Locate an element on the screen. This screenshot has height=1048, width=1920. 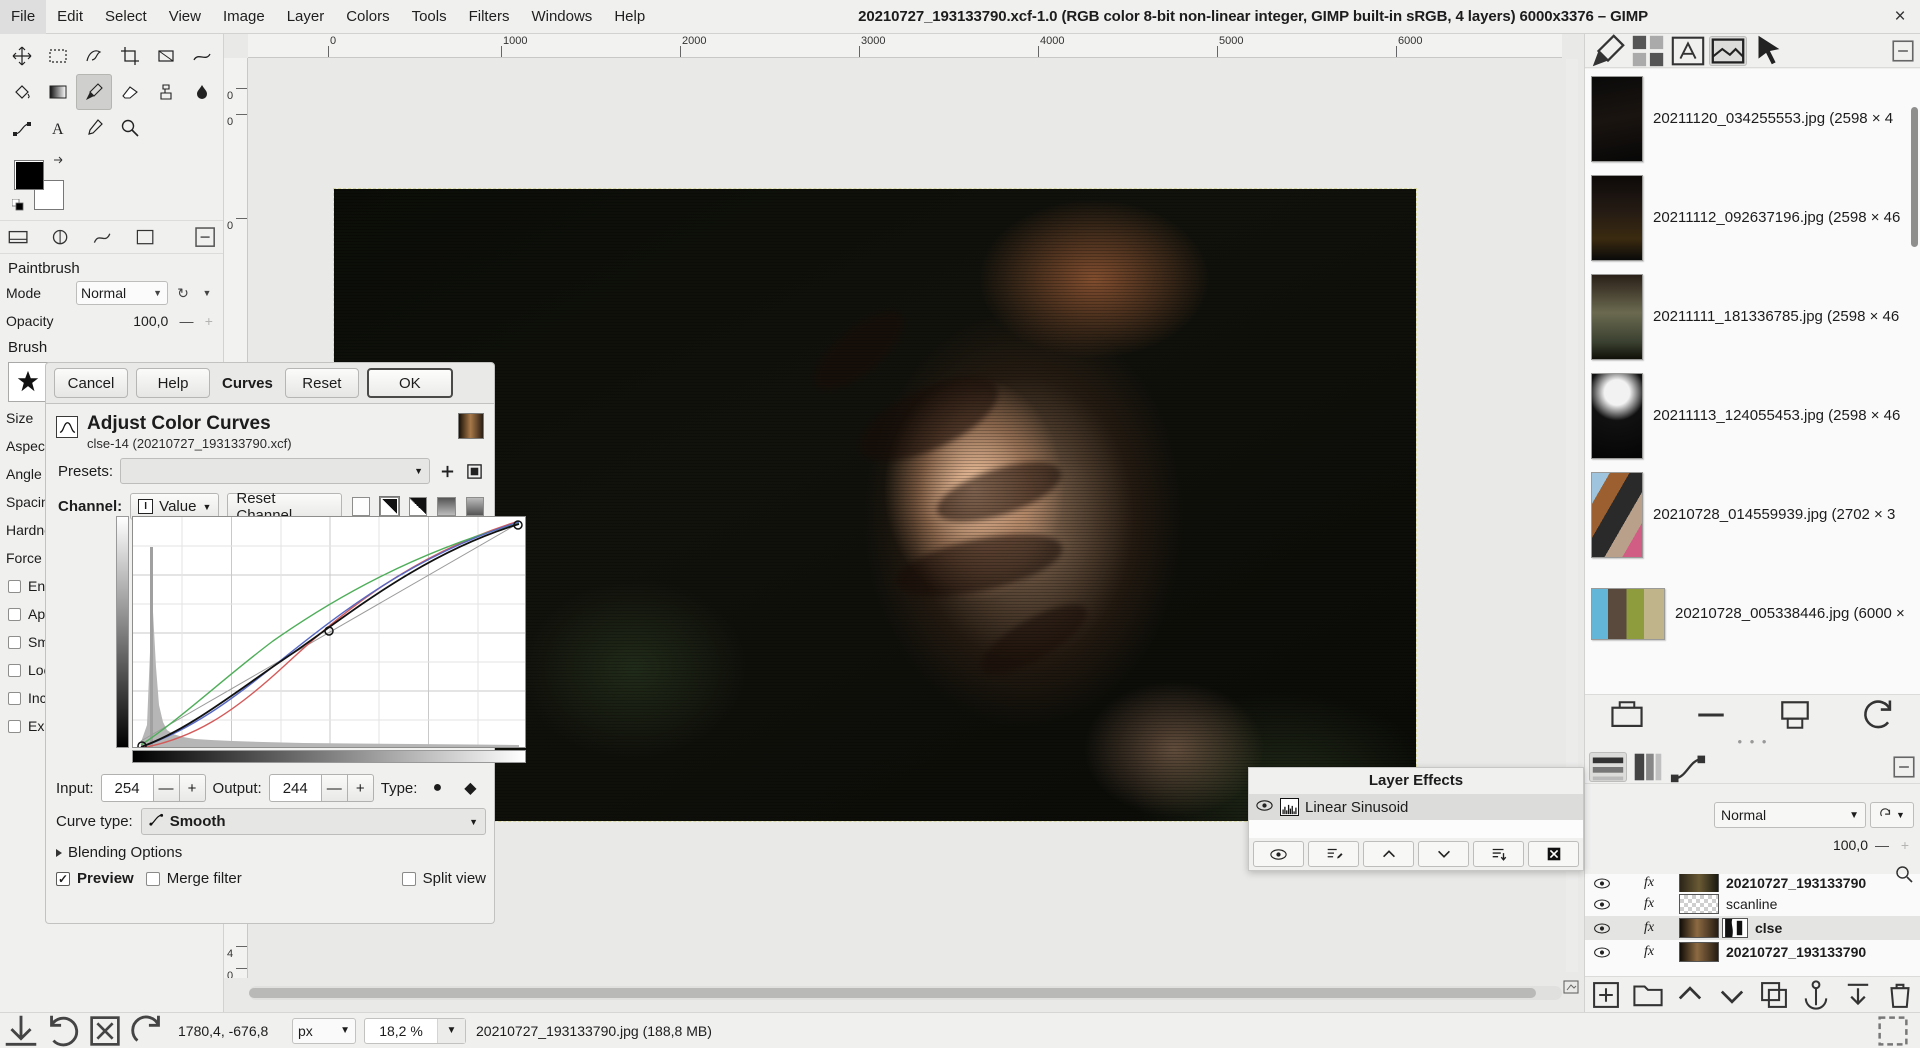
close-icon: × is located at coordinates (1900, 17).